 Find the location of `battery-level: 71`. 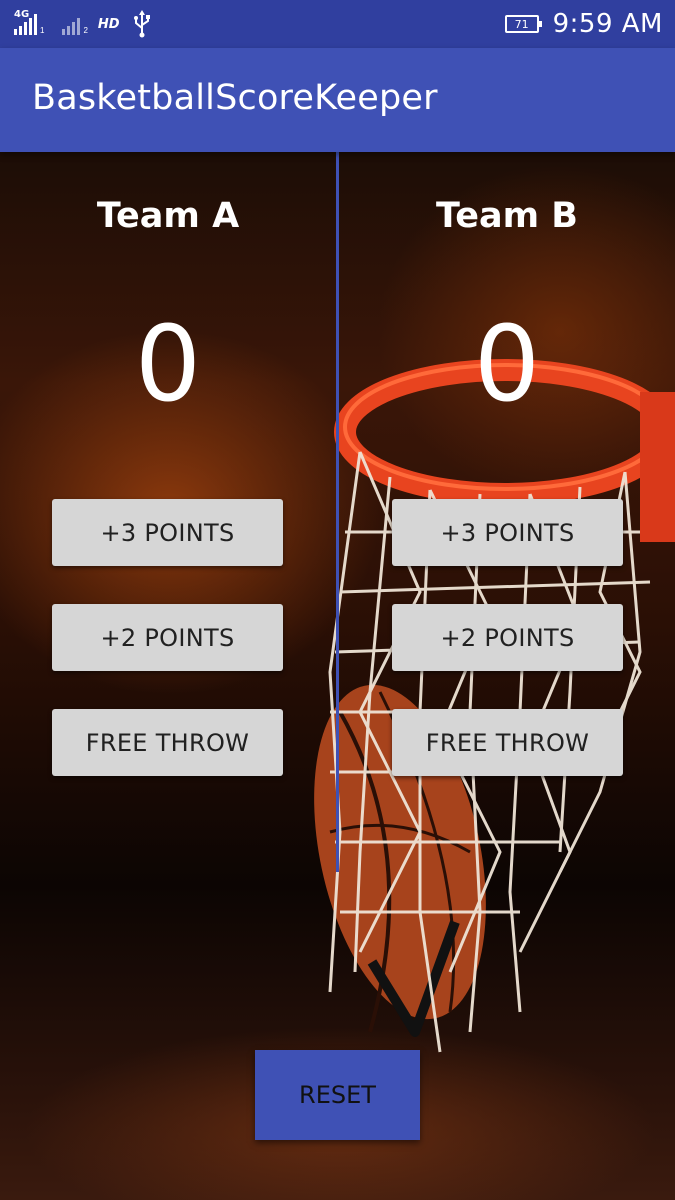

battery-level: 71 is located at coordinates (521, 24).